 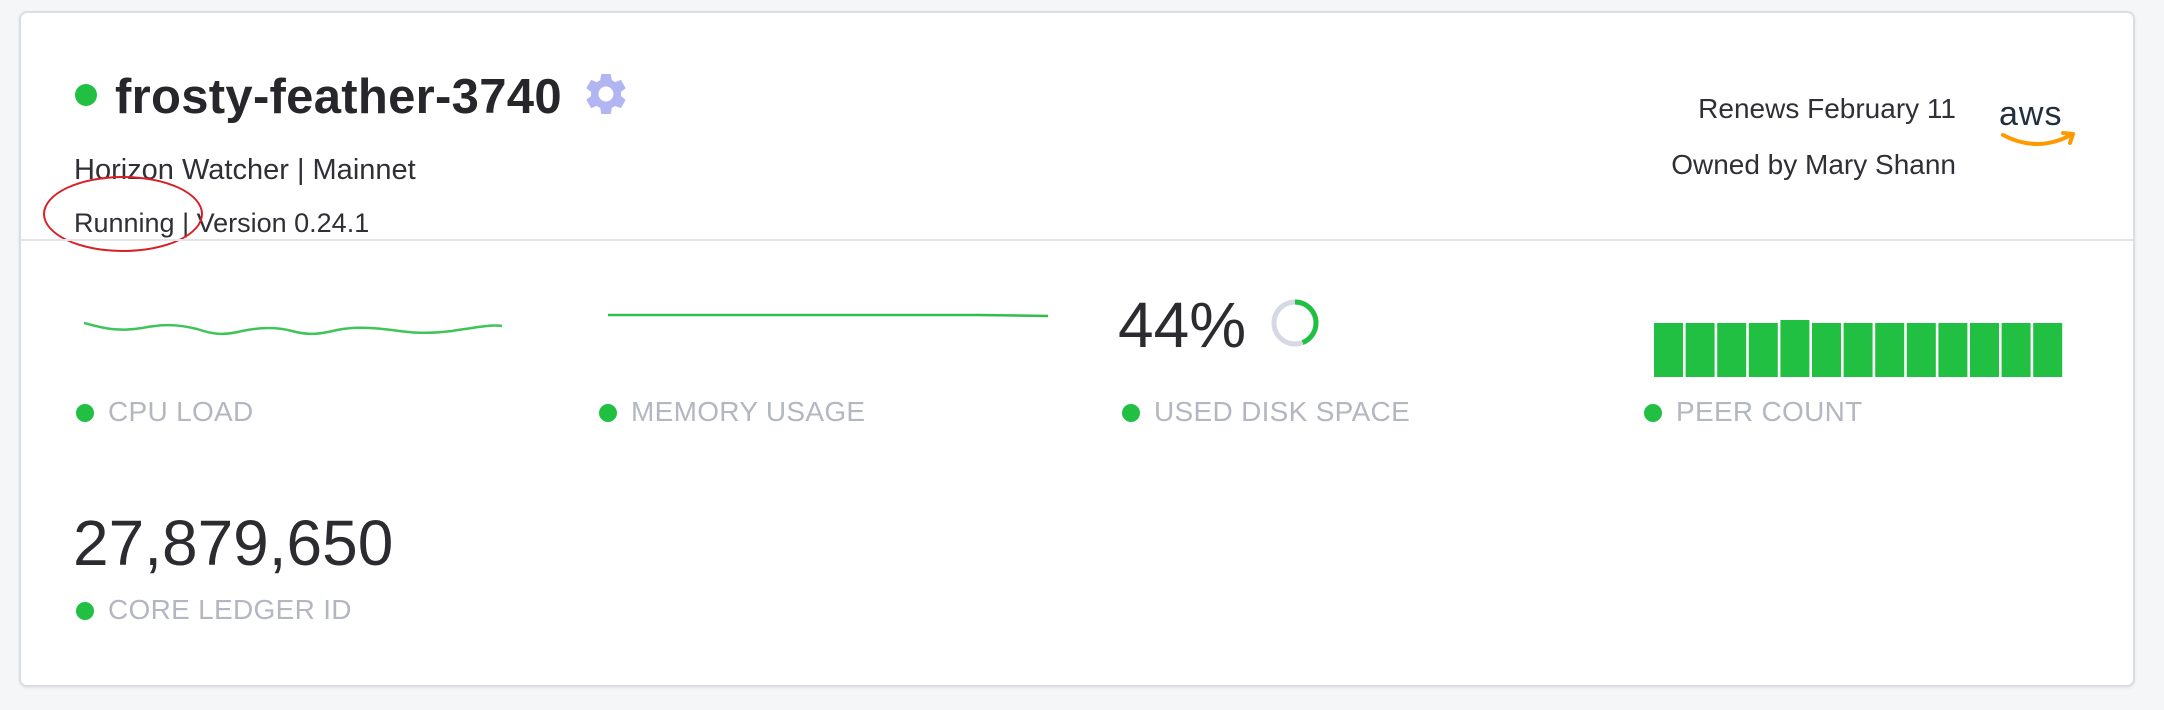 I want to click on core-ledger-label: CORE LEDGER ID, so click(x=230, y=609).